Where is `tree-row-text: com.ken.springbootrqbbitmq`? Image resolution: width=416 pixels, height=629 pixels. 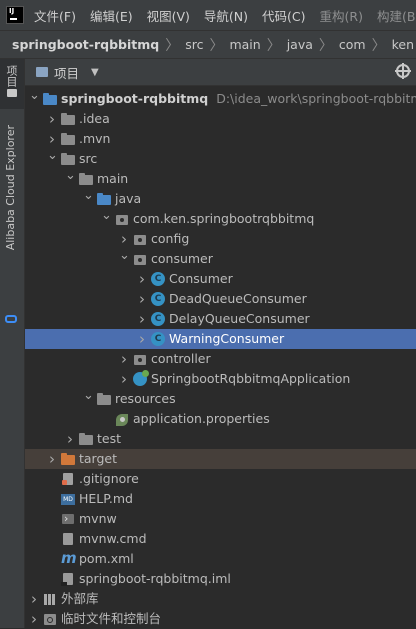 tree-row-text: com.ken.springbootrqbbitmq is located at coordinates (224, 218).